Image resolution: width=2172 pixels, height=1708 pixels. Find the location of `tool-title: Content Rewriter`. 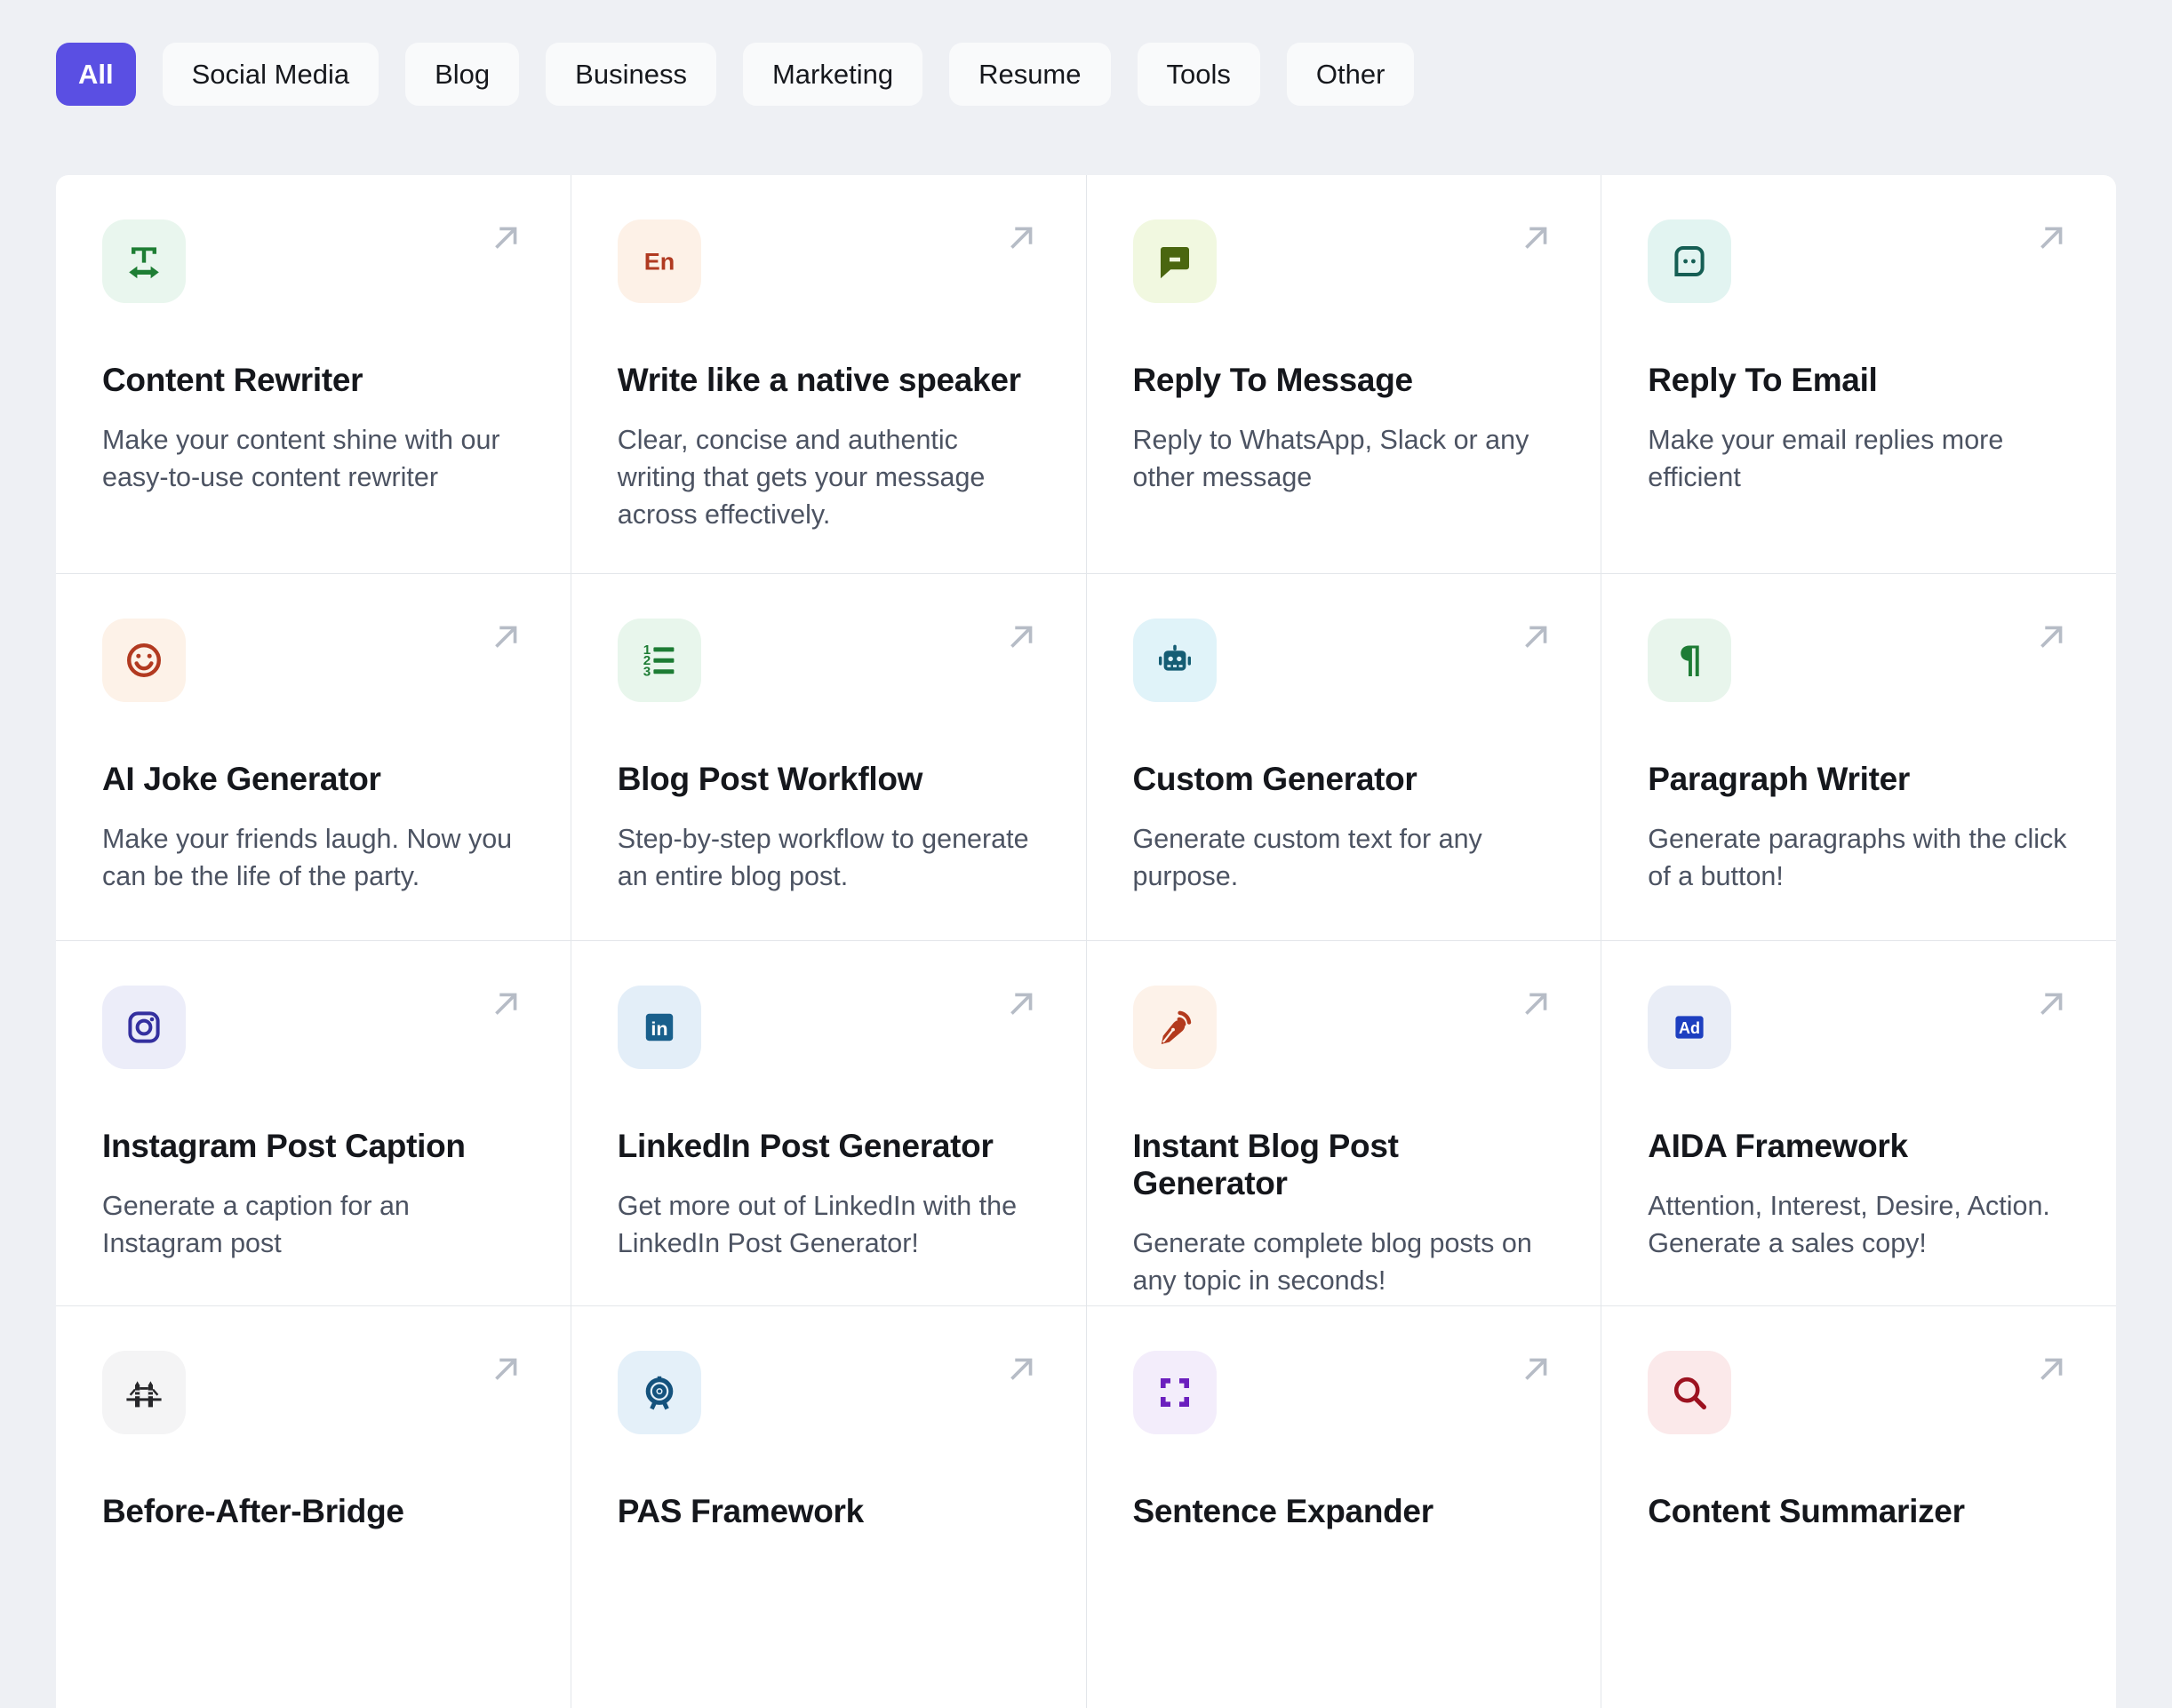

tool-title: Content Rewriter is located at coordinates (232, 380).